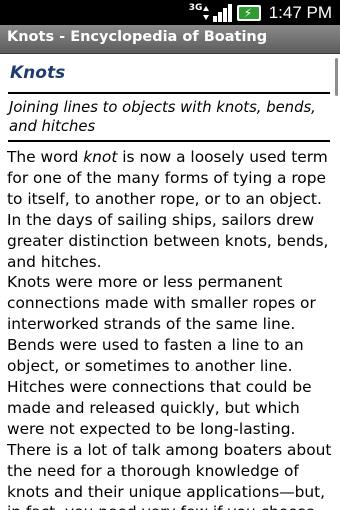  Describe the element at coordinates (336, 77) in the screenshot. I see `scrollbar` at that location.